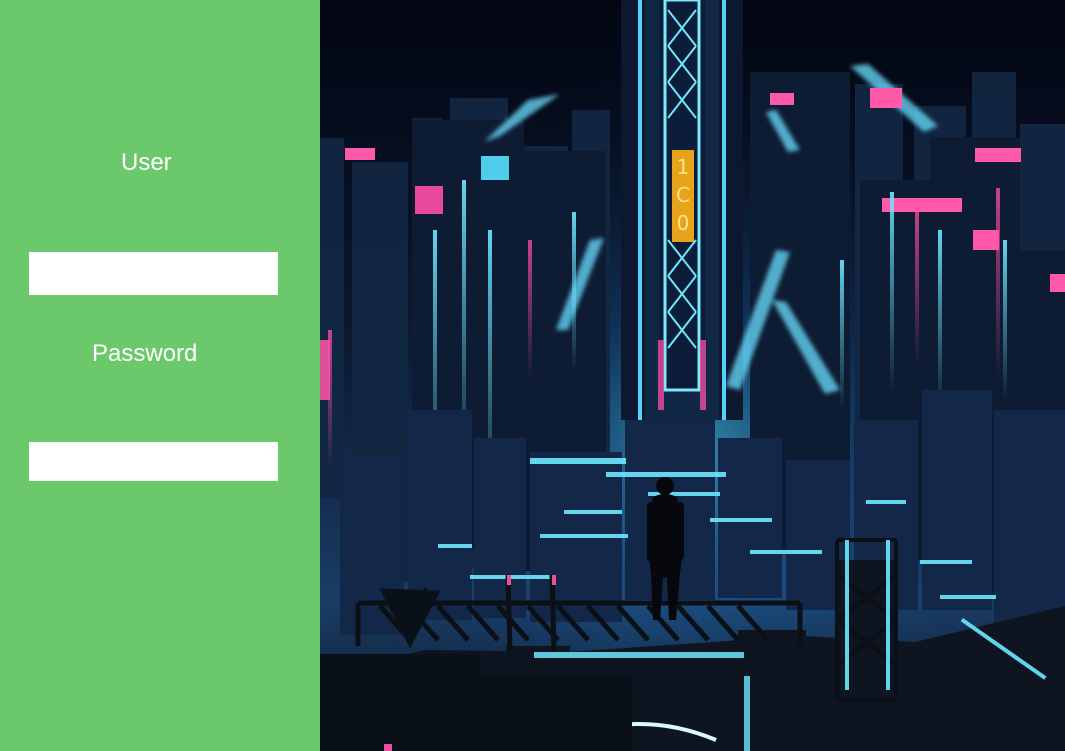 The width and height of the screenshot is (1065, 751). I want to click on user-input, so click(153, 273).